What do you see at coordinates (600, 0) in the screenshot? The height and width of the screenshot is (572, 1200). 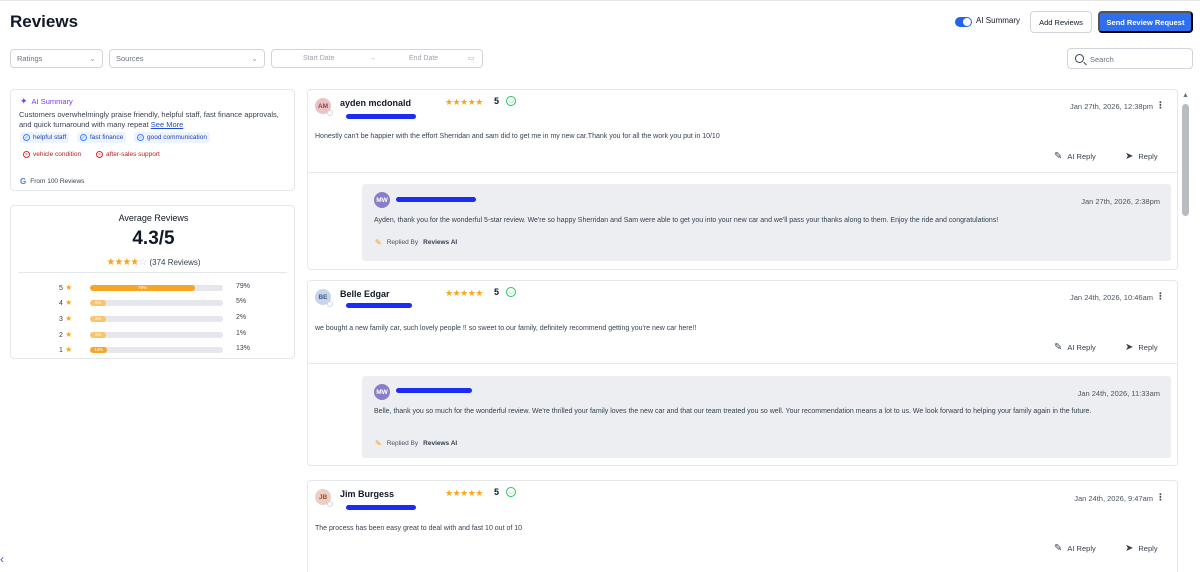 I see `top-border` at bounding box center [600, 0].